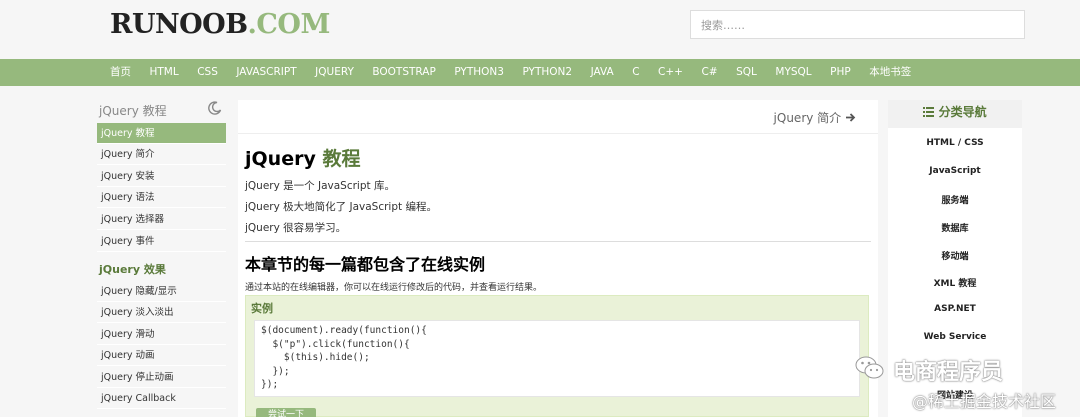 This screenshot has width=1080, height=417. What do you see at coordinates (334, 72) in the screenshot?
I see `nav-item-jquery: JQUERY` at bounding box center [334, 72].